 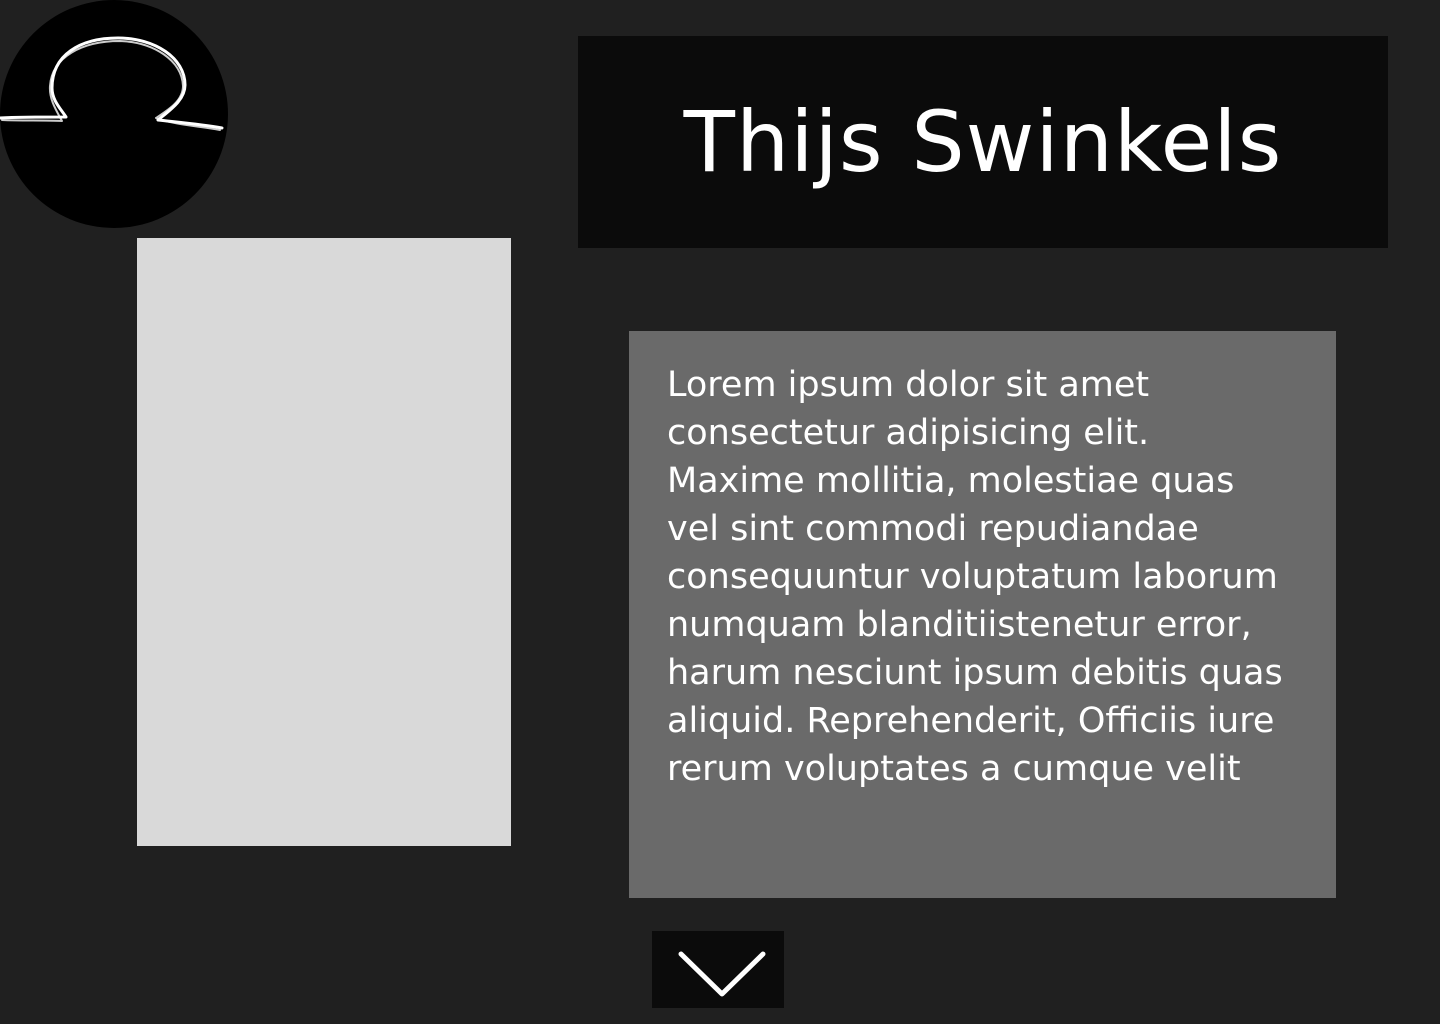 I want to click on title-box: Thijs Swinkels, so click(x=983, y=142).